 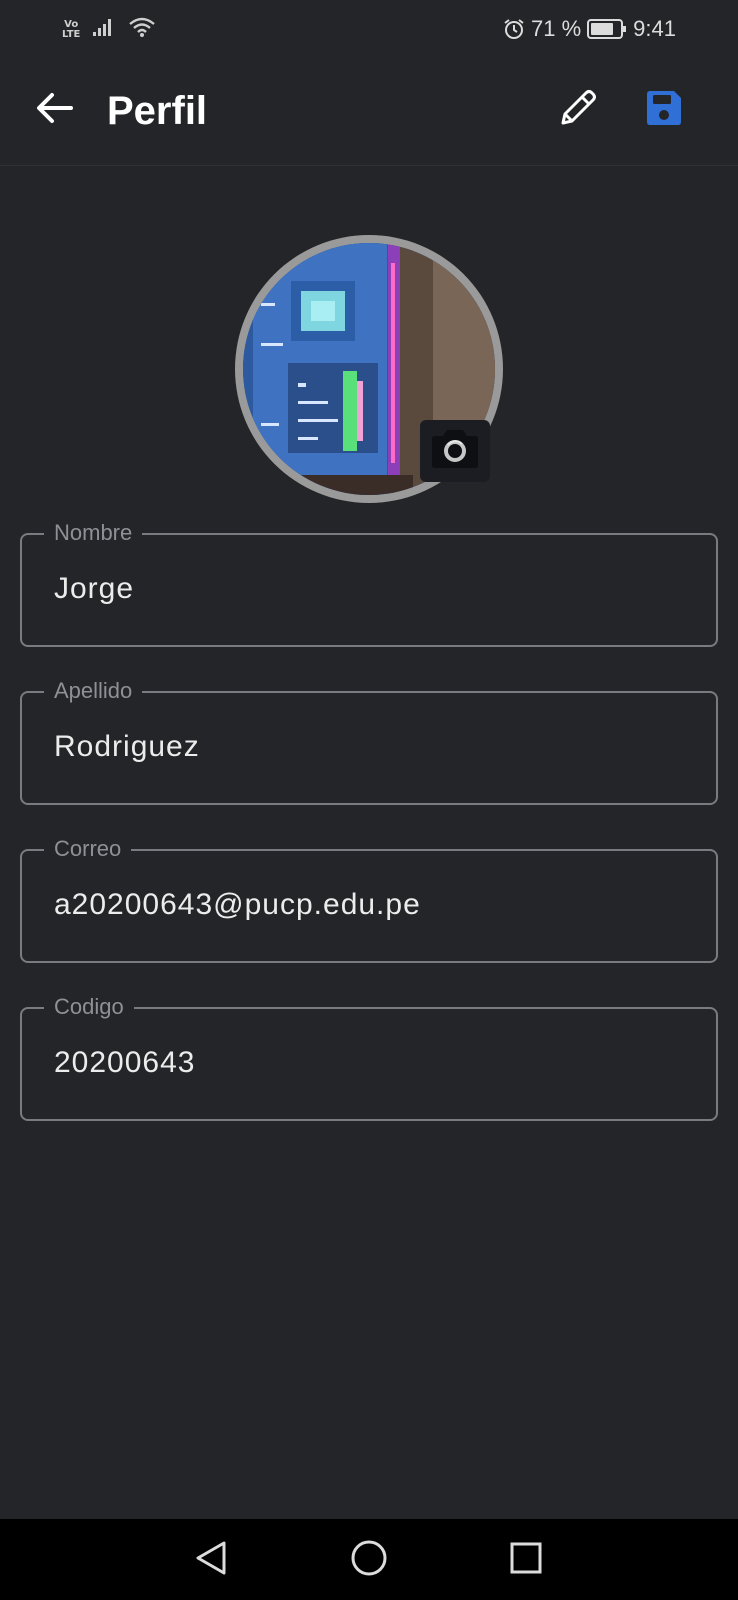 What do you see at coordinates (514, 29) in the screenshot?
I see `alarm-icon` at bounding box center [514, 29].